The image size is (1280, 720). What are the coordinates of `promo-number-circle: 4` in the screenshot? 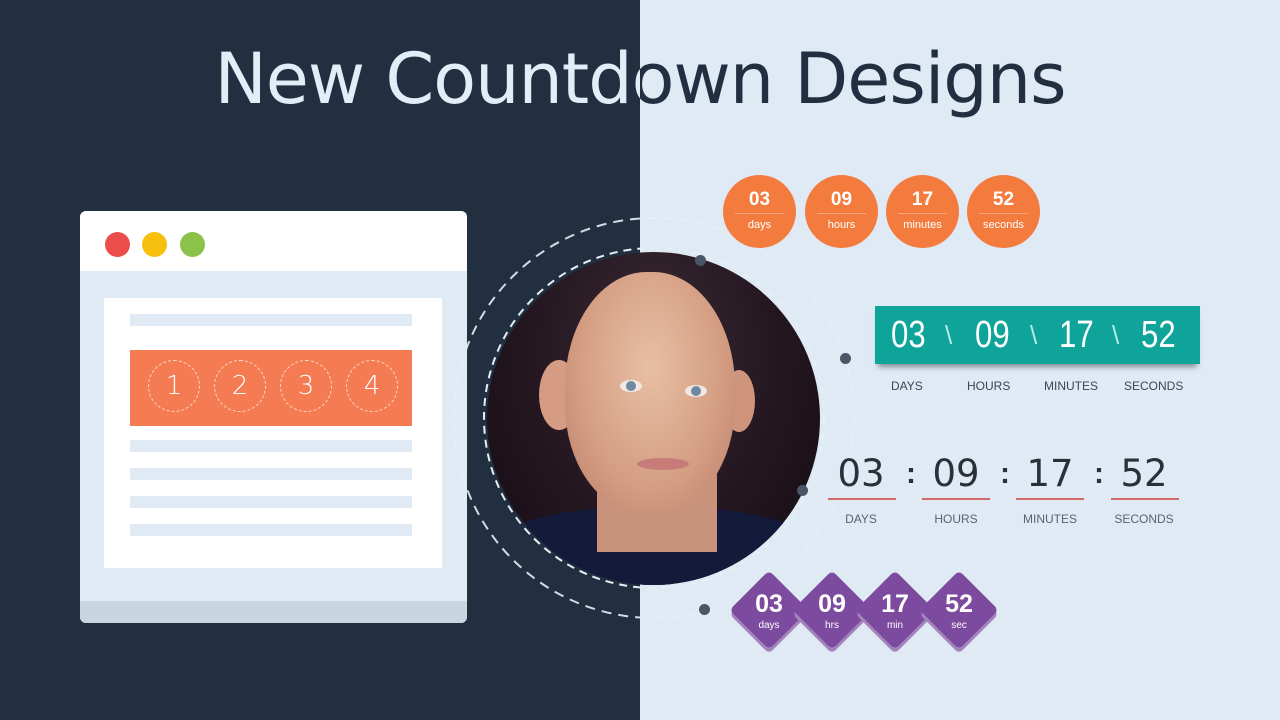 It's located at (372, 386).